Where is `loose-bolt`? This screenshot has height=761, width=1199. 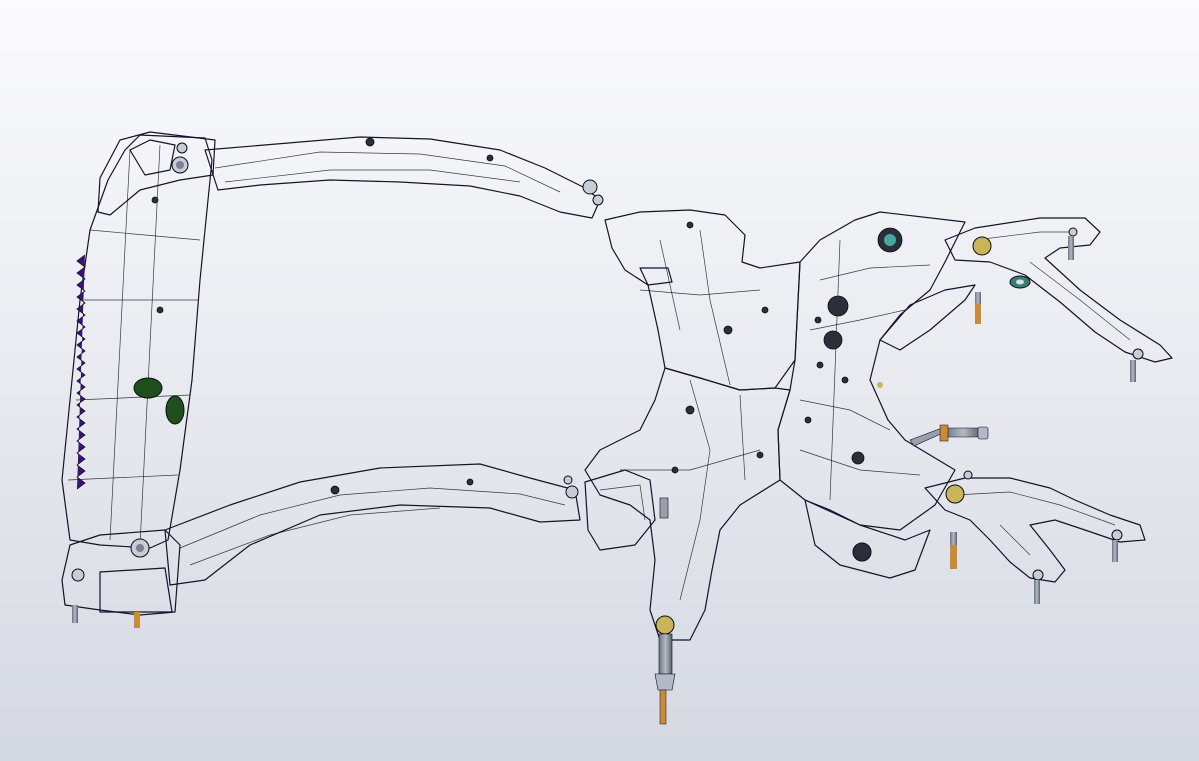
loose-bolt is located at coordinates (949, 435).